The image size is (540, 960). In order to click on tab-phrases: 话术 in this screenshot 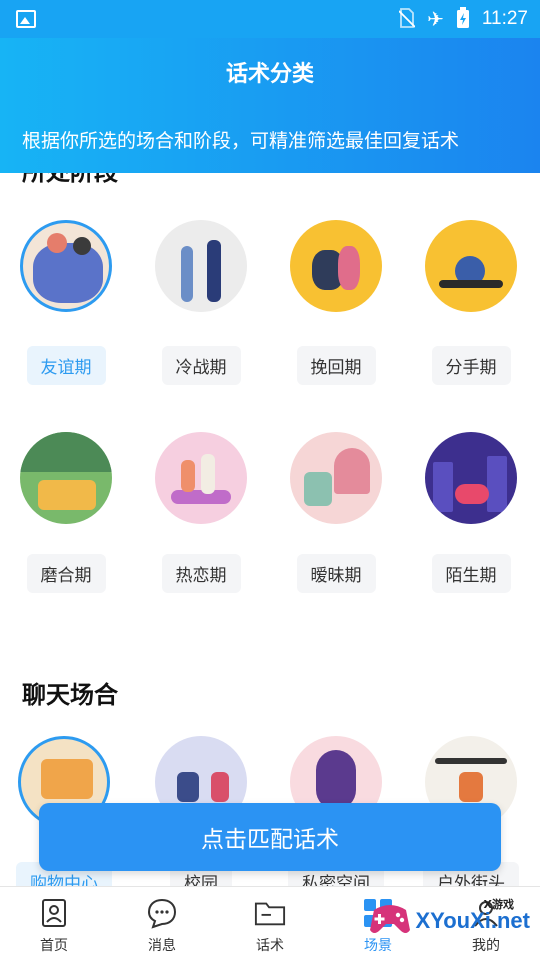, I will do `click(270, 923)`.